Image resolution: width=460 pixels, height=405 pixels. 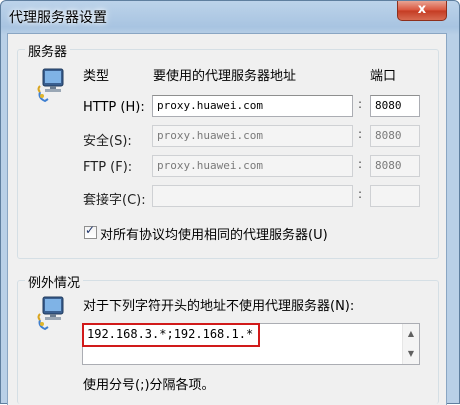 I want to click on close-button: x, so click(x=422, y=11).